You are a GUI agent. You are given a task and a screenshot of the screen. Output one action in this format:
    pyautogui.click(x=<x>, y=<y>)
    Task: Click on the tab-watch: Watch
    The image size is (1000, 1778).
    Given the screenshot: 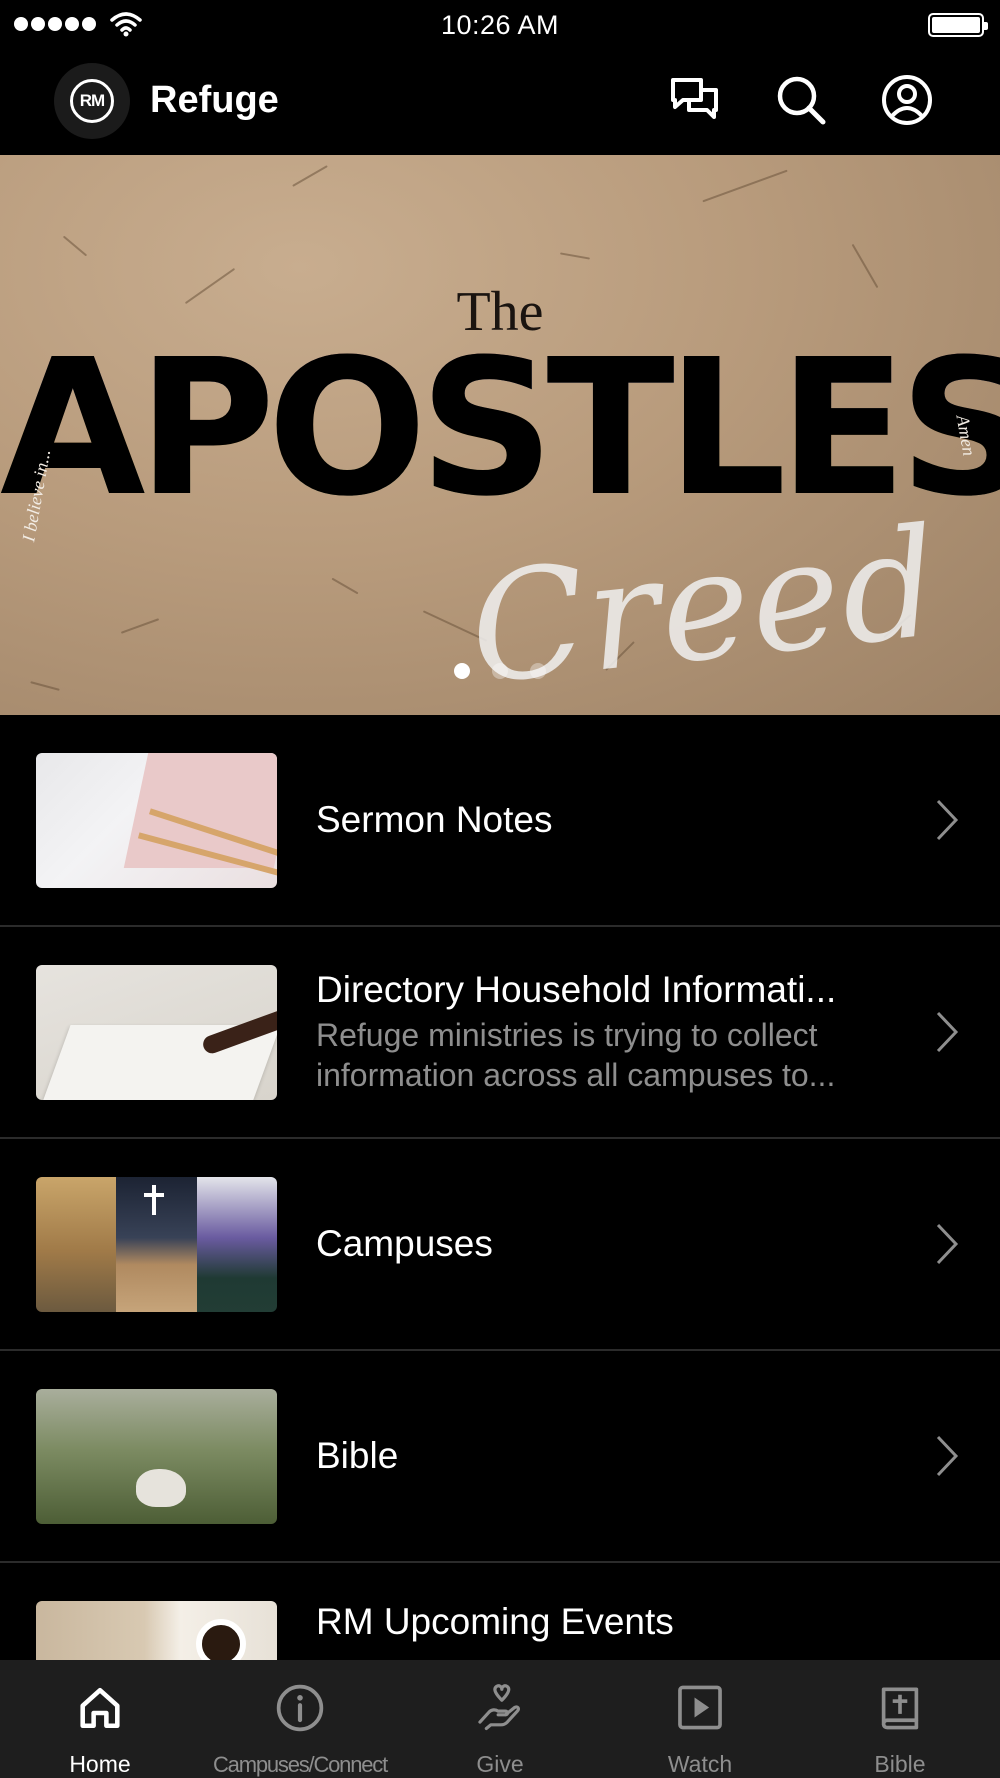 What is the action you would take?
    pyautogui.click(x=700, y=1719)
    